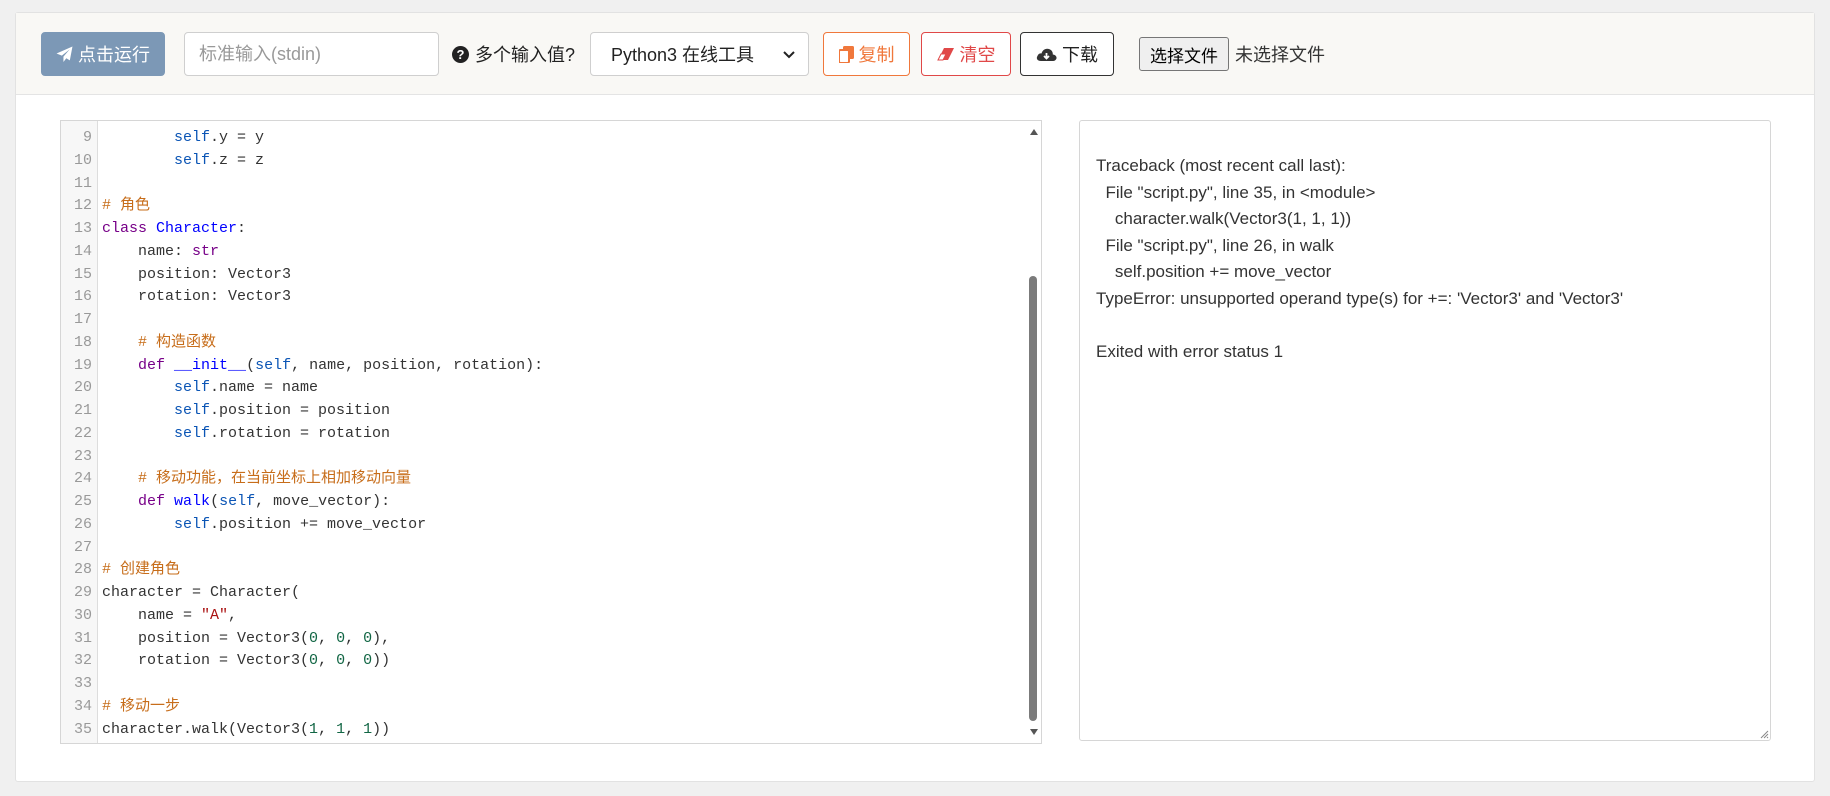  Describe the element at coordinates (242, 228) in the screenshot. I see `code-token: :` at that location.